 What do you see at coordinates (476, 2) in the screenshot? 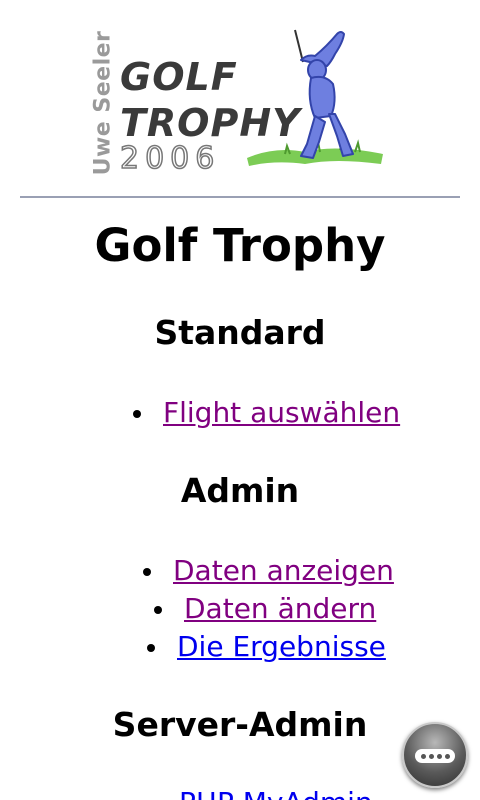
I see `status-mark: ·` at bounding box center [476, 2].